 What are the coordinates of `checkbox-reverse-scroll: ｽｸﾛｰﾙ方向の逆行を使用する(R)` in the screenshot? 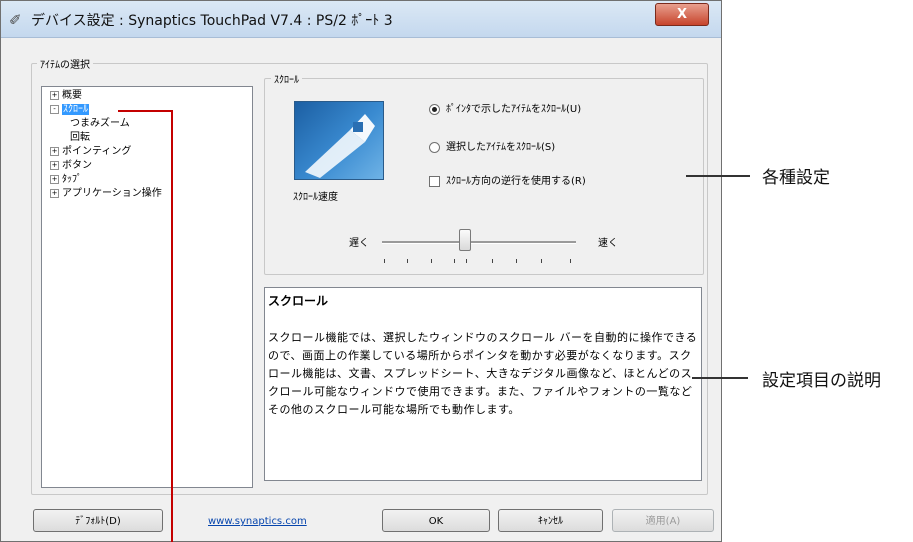 It's located at (507, 179).